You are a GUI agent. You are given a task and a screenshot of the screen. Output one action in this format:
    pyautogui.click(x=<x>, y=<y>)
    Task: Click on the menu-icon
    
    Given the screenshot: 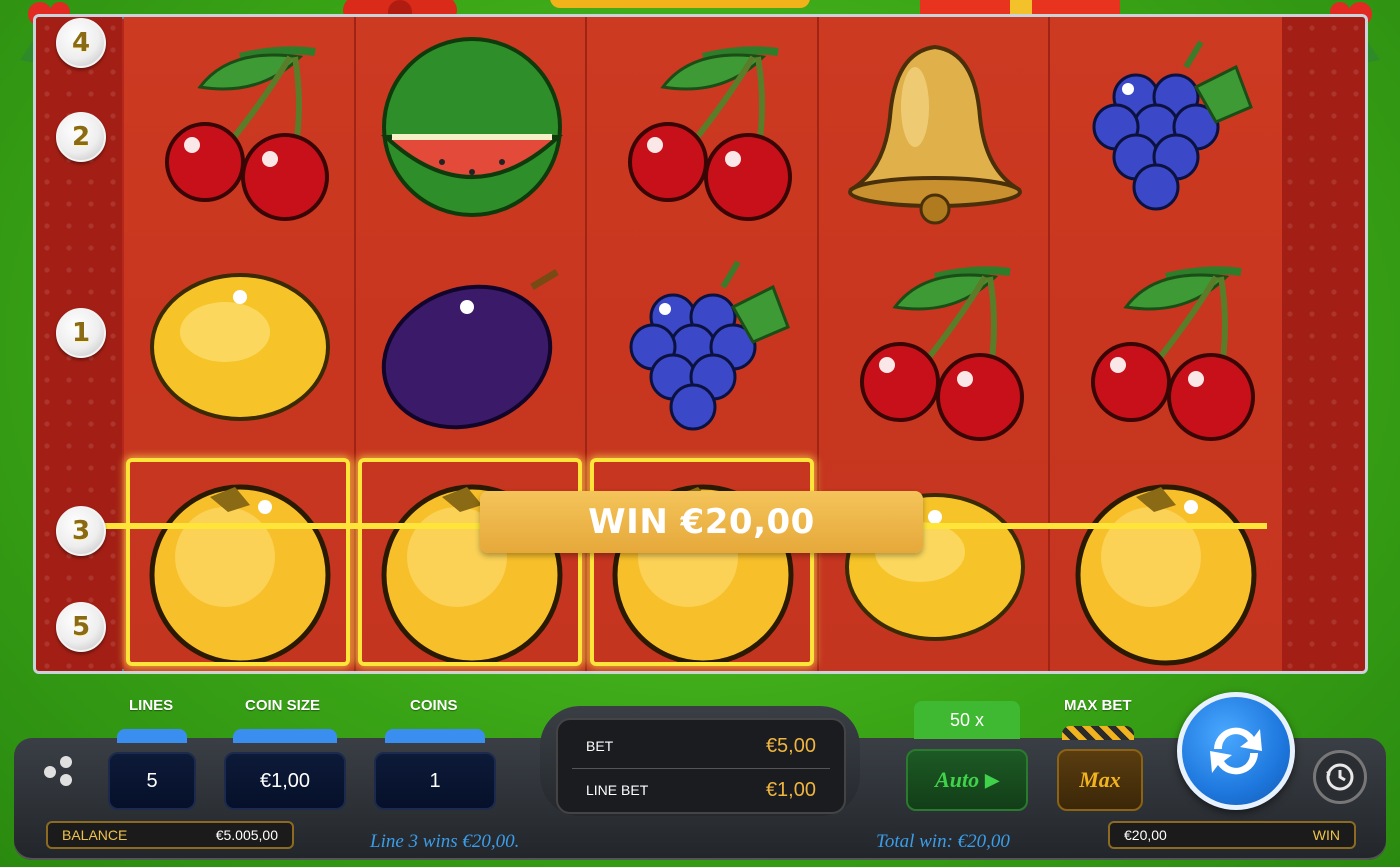 What is the action you would take?
    pyautogui.click(x=60, y=772)
    